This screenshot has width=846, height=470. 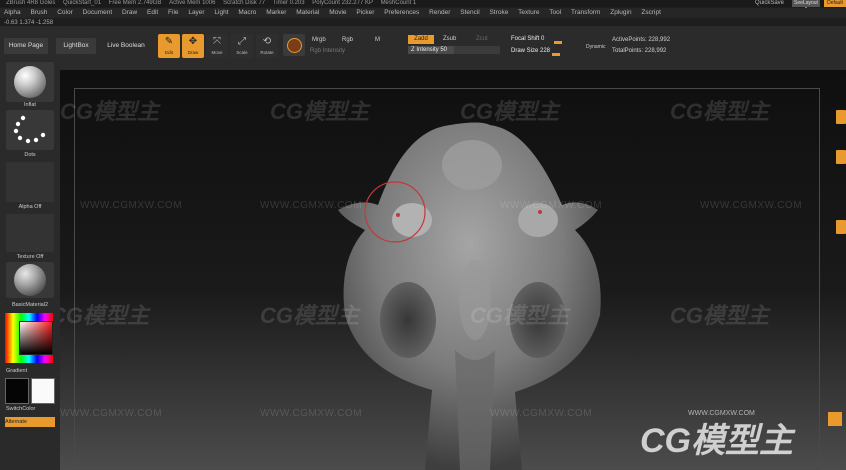 I want to click on rgb-button: Rgb, so click(x=347, y=40).